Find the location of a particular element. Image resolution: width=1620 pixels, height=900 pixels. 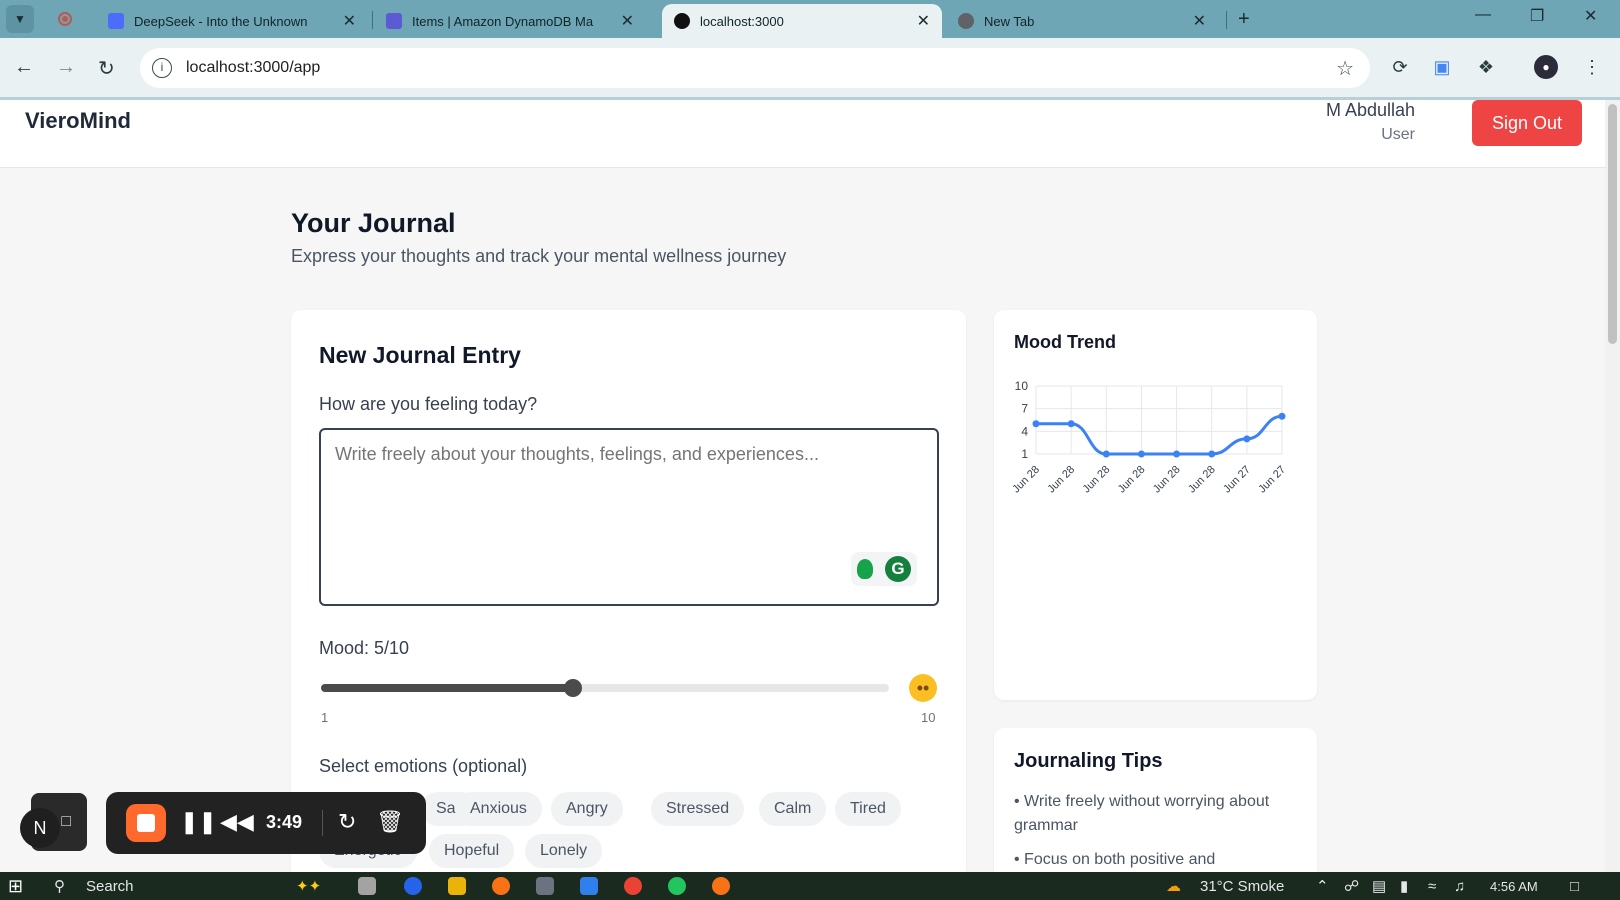

scrollbar-thumb is located at coordinates (1612, 224).